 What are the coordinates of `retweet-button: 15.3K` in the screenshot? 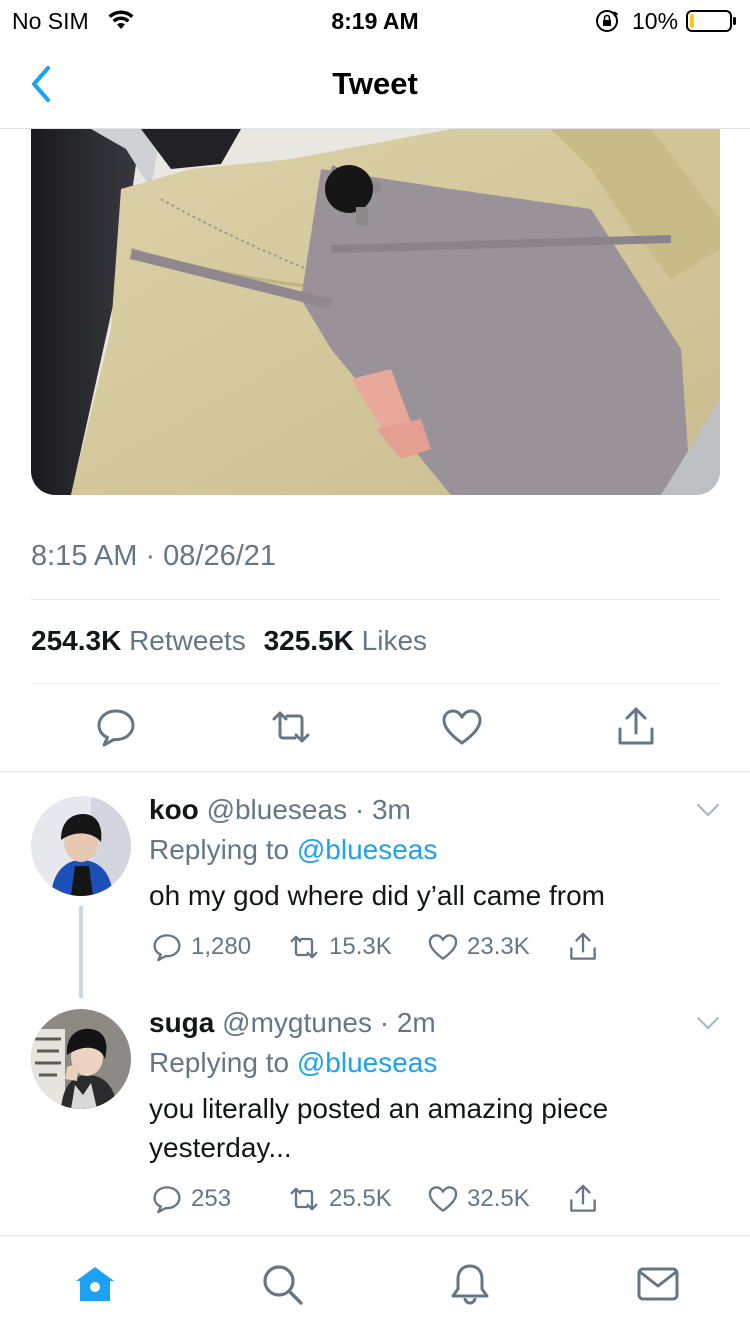 It's located at (339, 947).